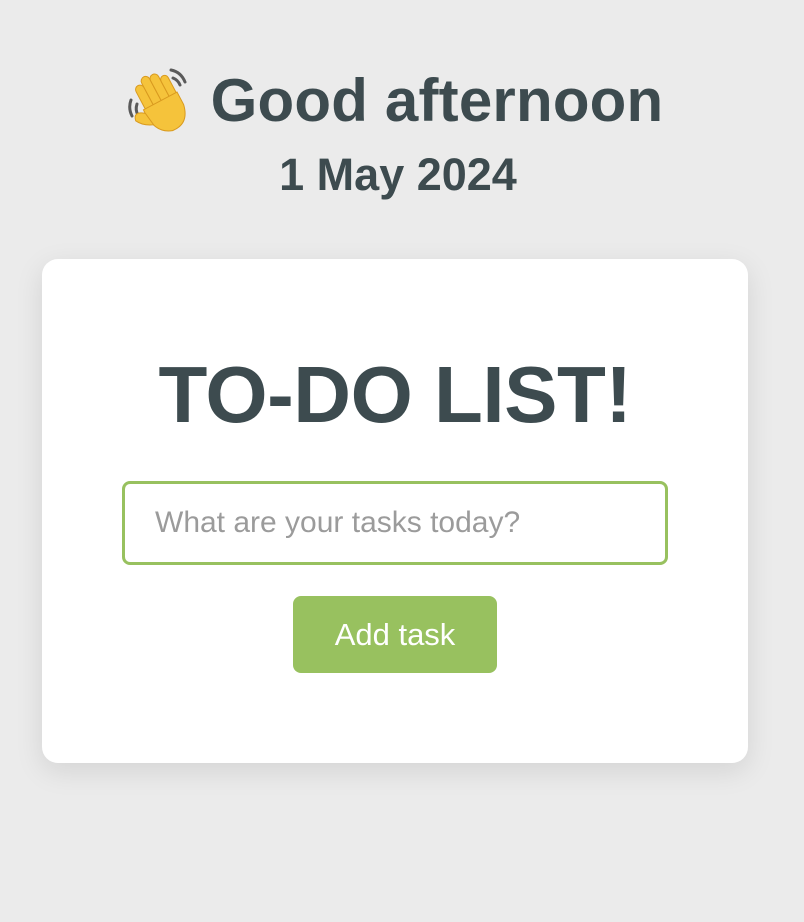 This screenshot has height=922, width=804. Describe the element at coordinates (395, 634) in the screenshot. I see `add-task-button: Add task` at that location.